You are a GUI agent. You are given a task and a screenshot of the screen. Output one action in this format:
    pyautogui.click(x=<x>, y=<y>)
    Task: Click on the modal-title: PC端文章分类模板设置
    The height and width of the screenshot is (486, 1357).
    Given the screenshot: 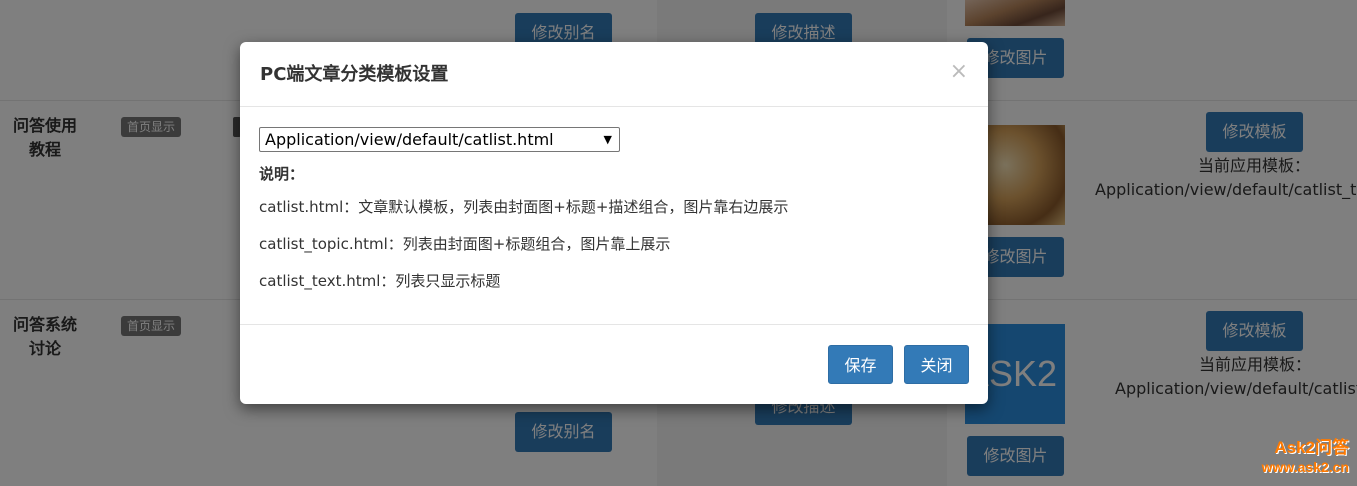 What is the action you would take?
    pyautogui.click(x=354, y=74)
    